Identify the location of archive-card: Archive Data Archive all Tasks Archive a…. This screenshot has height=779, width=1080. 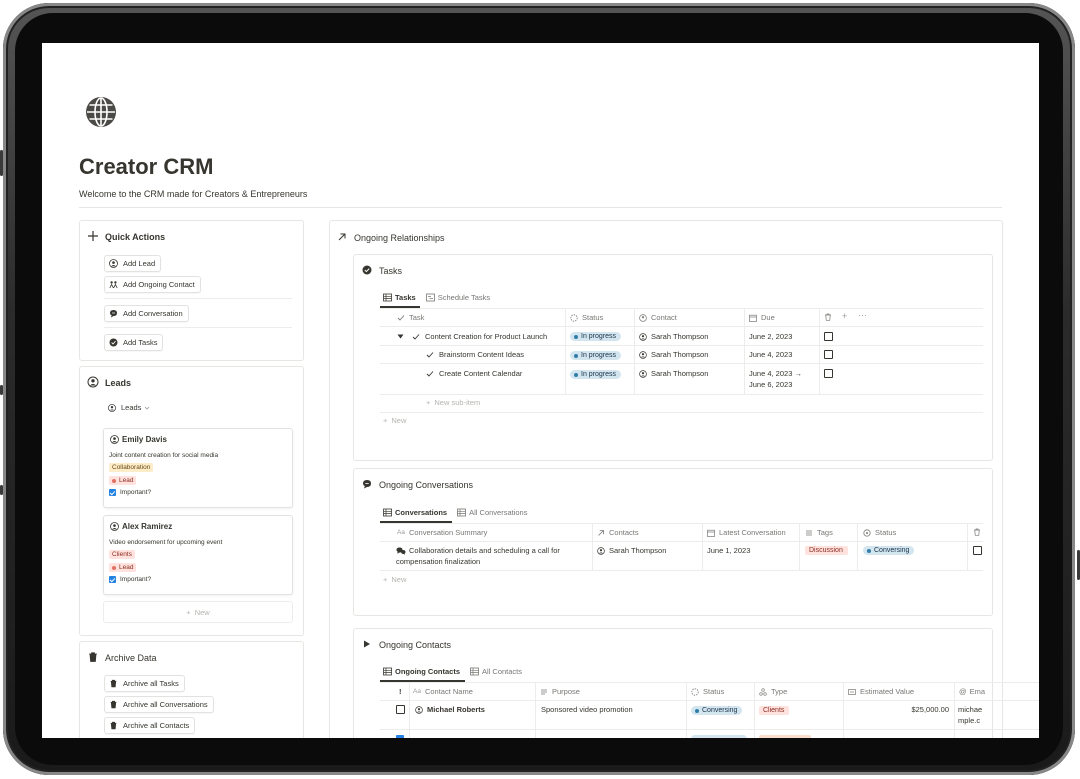
(191, 689).